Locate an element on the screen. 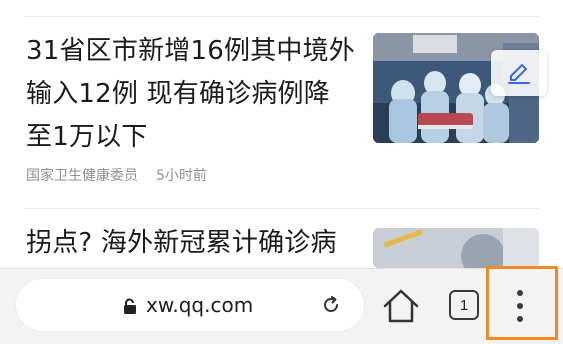  tab-count: 1 is located at coordinates (464, 305).